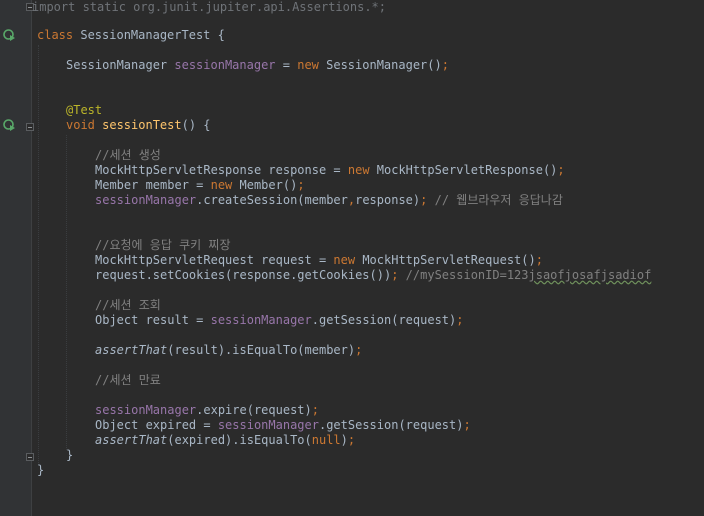 This screenshot has height=516, width=704. I want to click on method-name: sessionTest, so click(138, 125).